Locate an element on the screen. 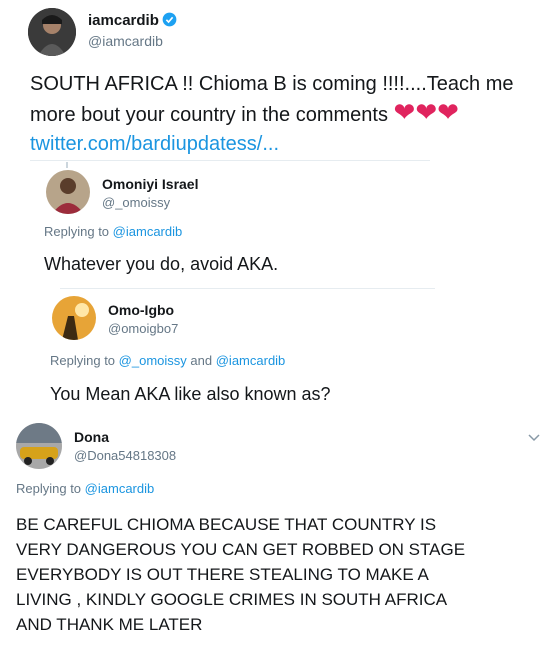 This screenshot has height=660, width=555. reply-text-line: AND THANK ME LATER is located at coordinates (109, 624).